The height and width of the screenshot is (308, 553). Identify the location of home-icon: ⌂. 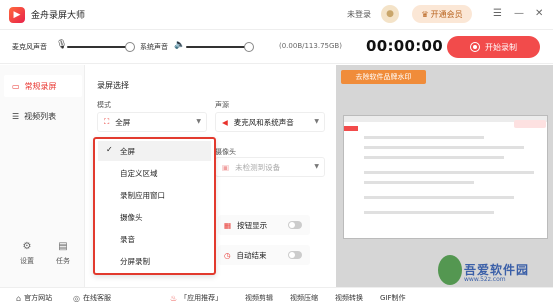
(19, 298).